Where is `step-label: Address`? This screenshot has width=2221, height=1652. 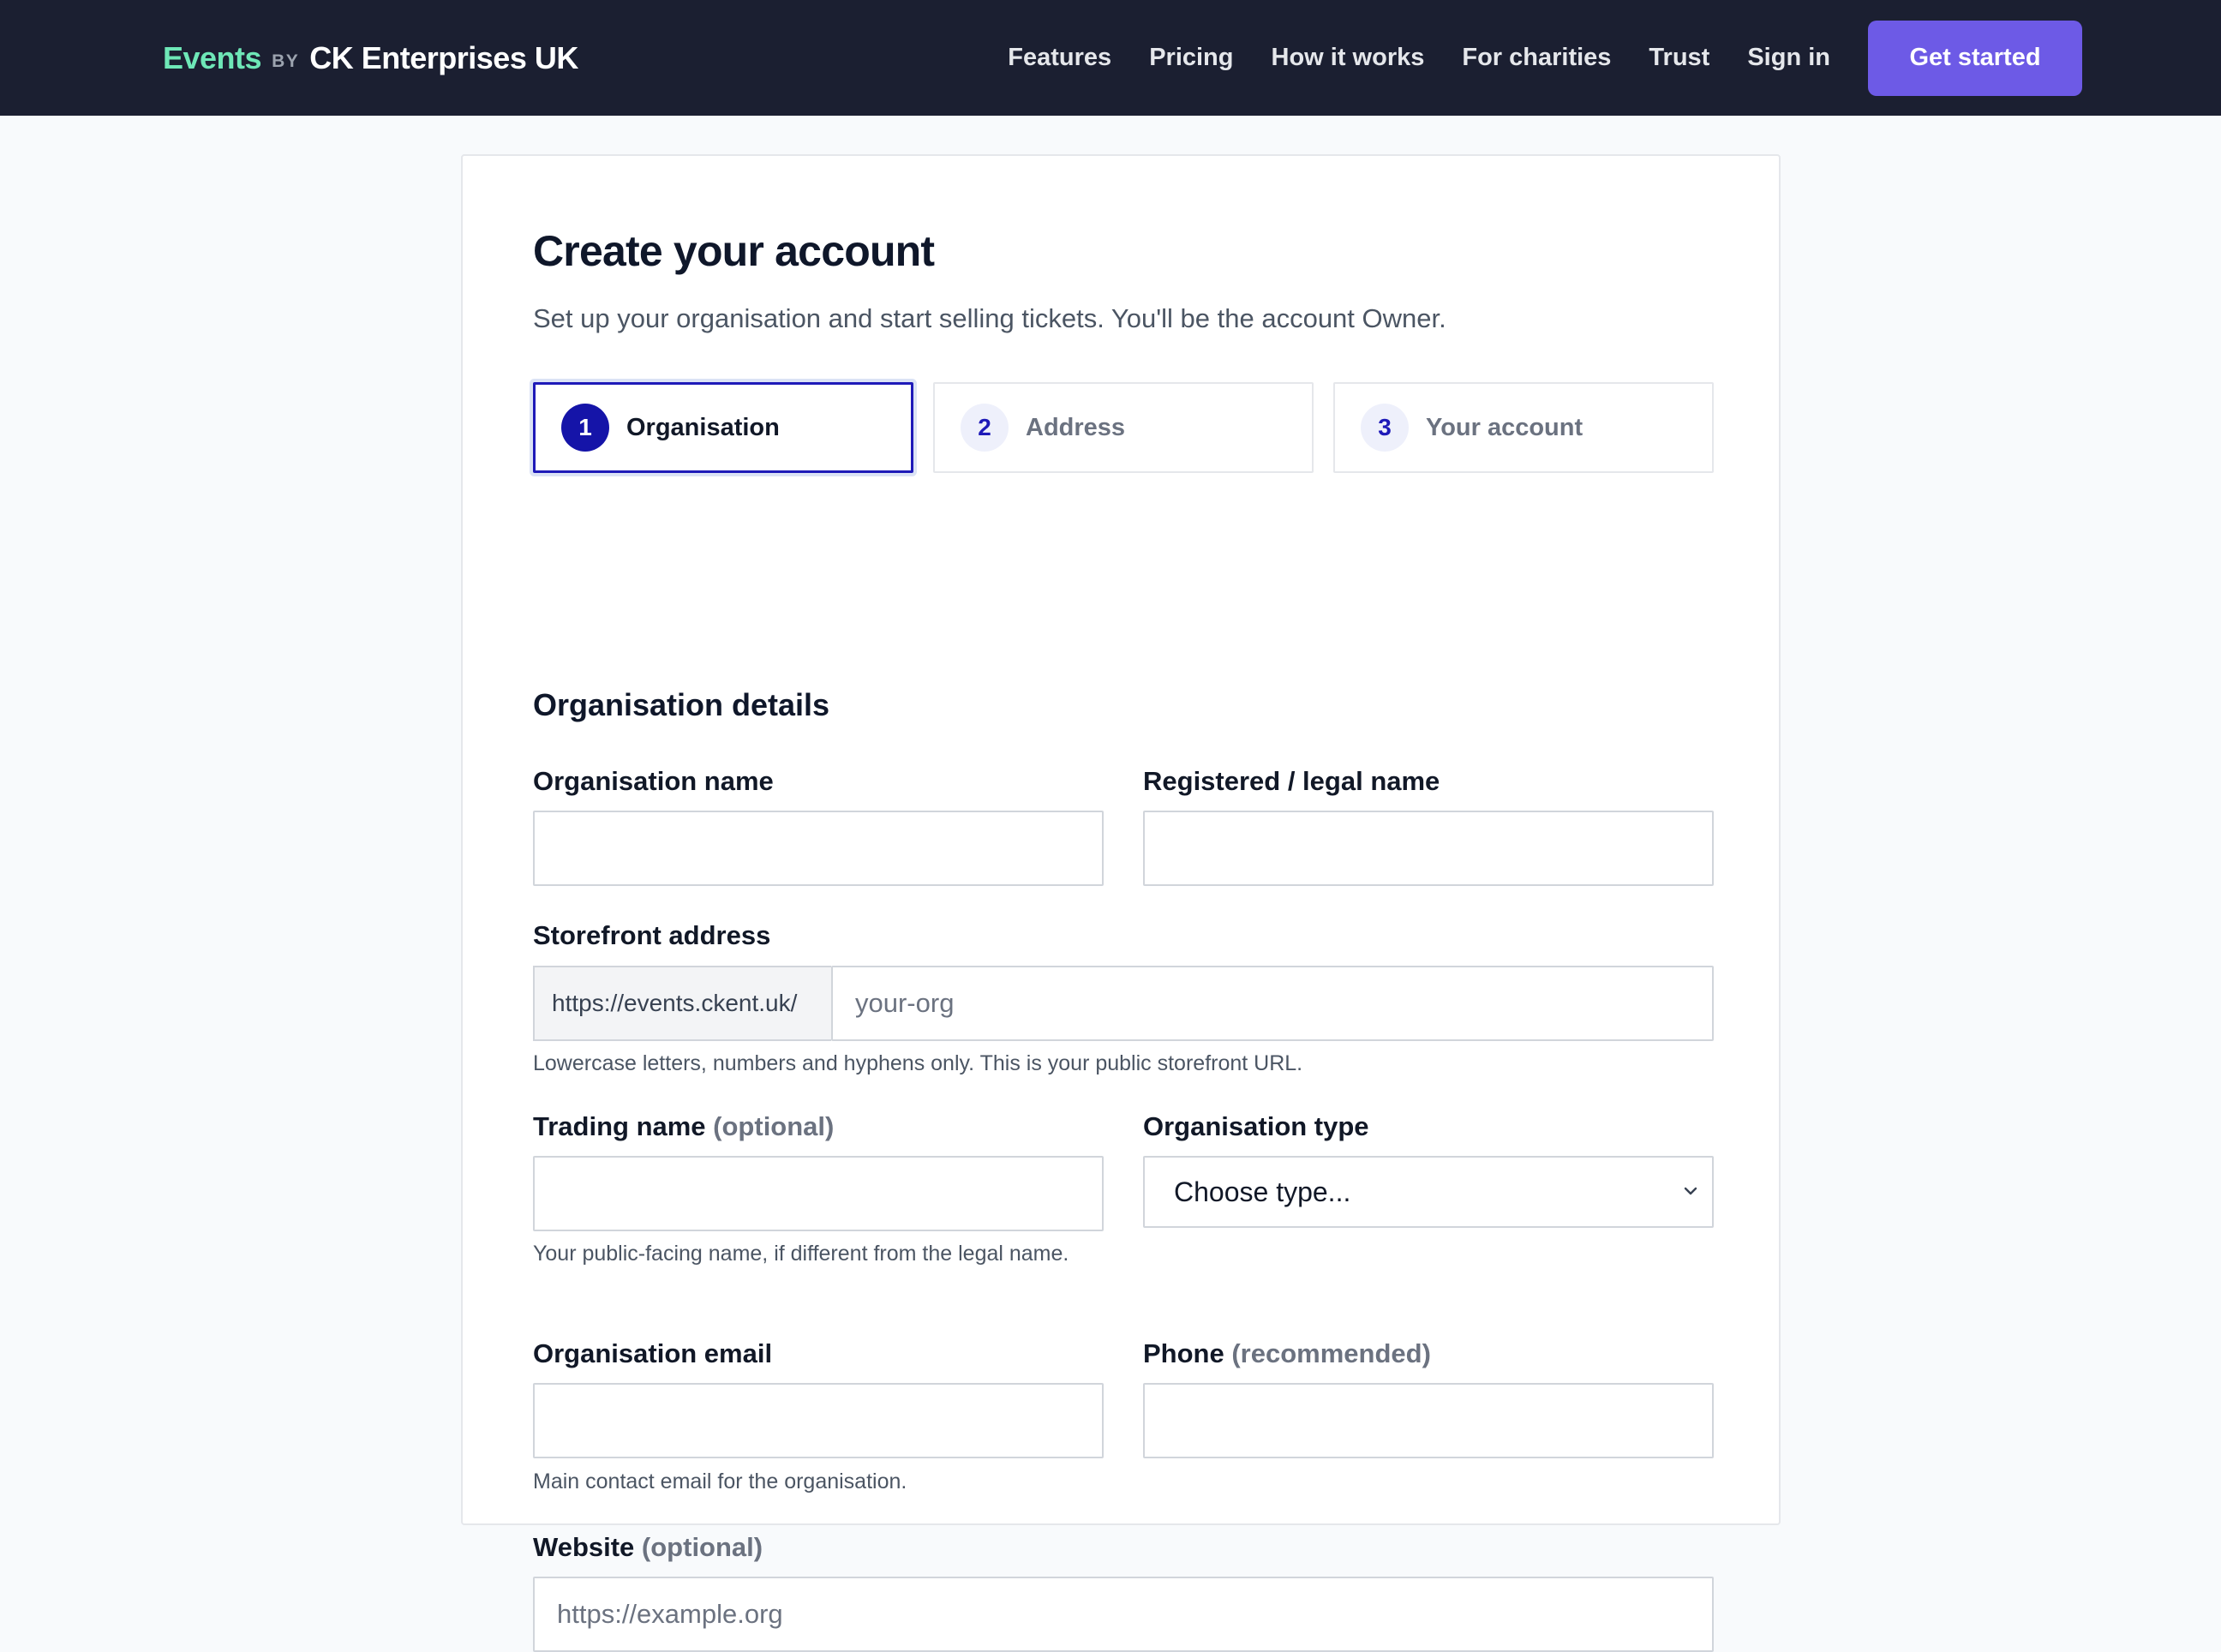
step-label: Address is located at coordinates (1076, 427).